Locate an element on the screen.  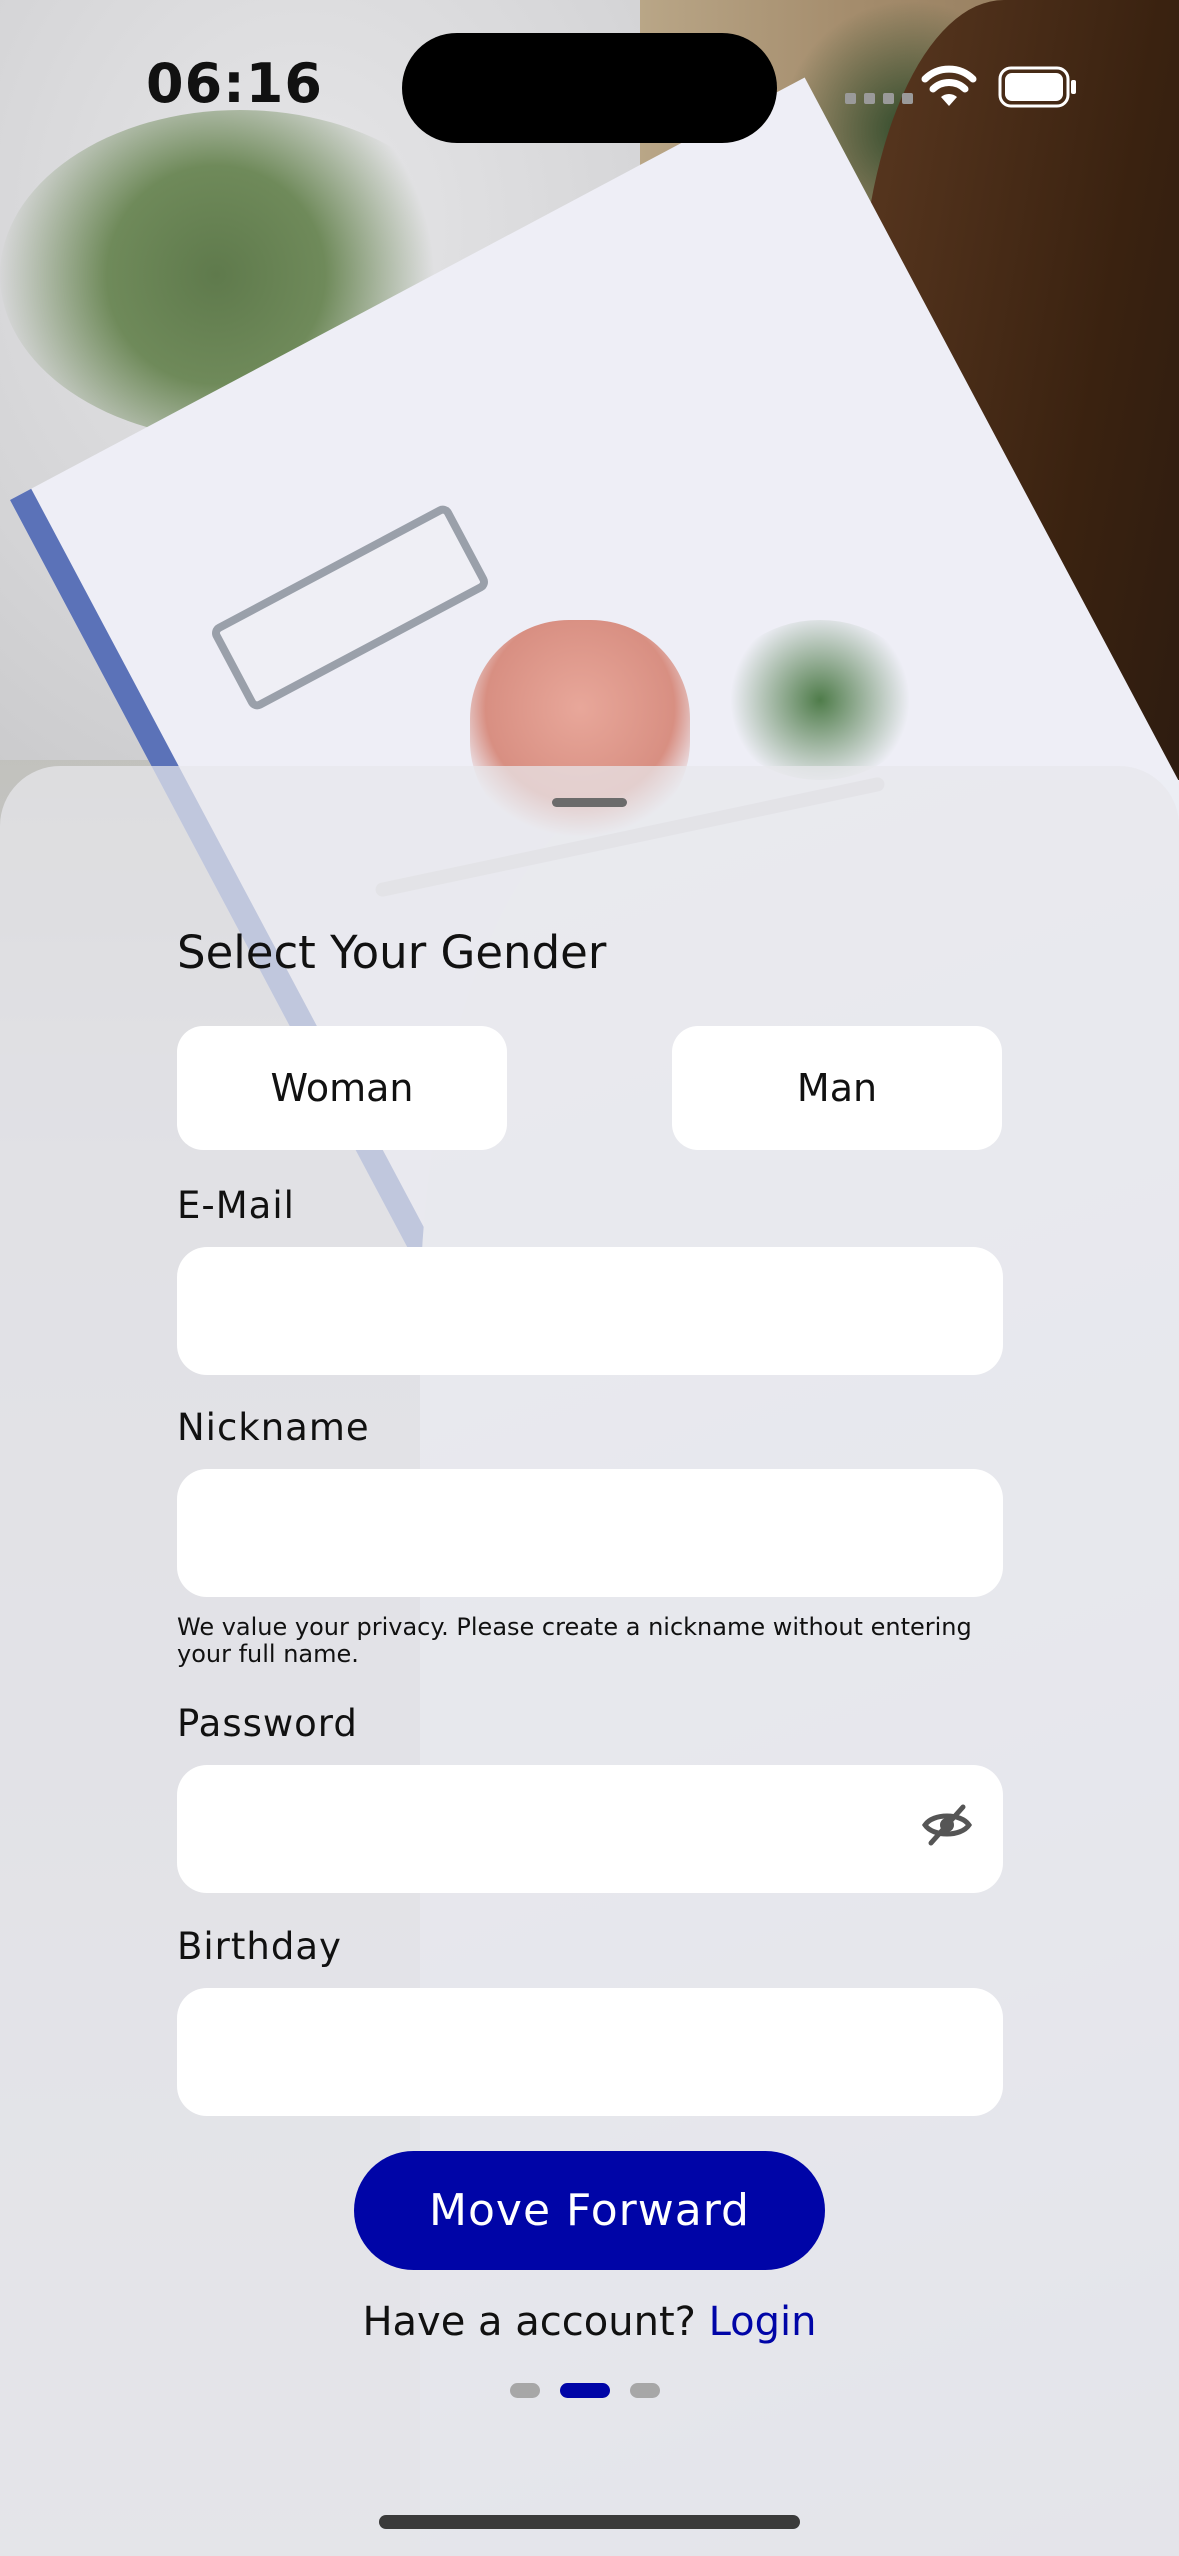
wifi-icon is located at coordinates (949, 85).